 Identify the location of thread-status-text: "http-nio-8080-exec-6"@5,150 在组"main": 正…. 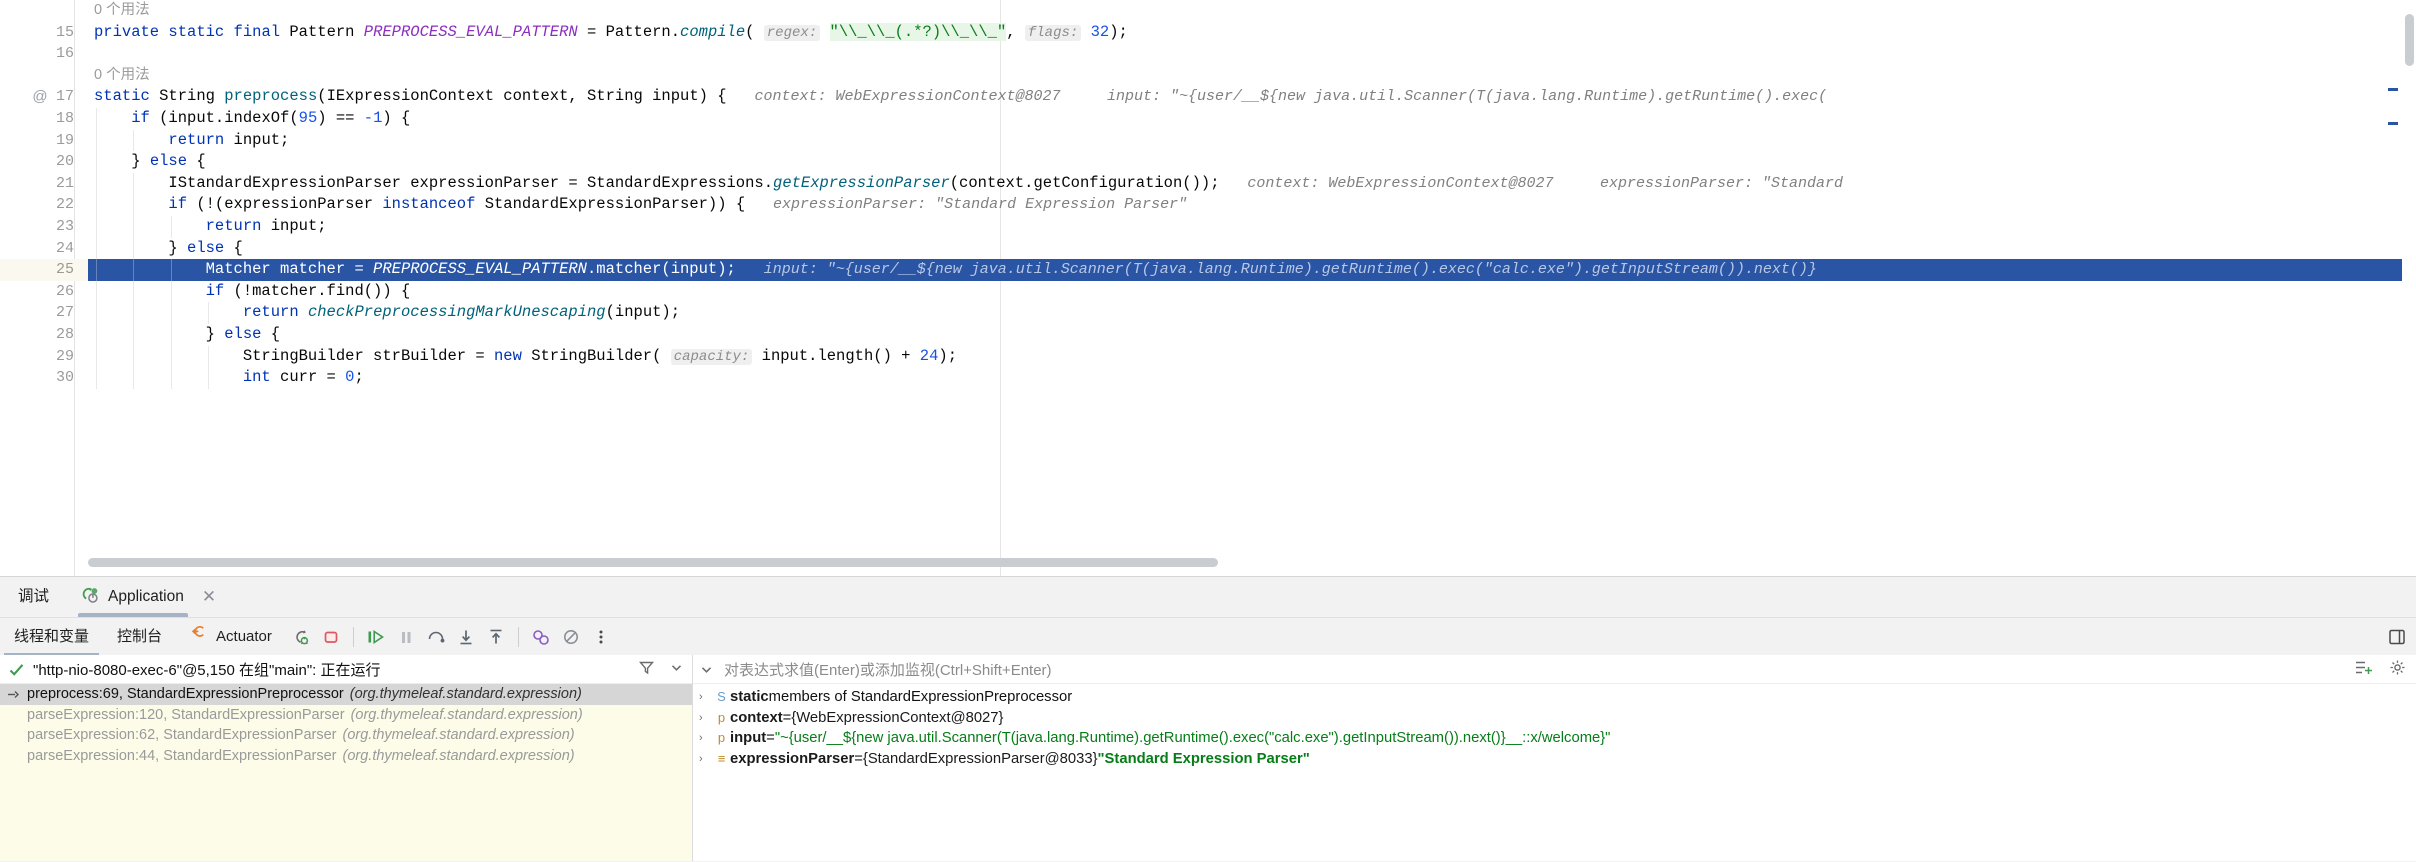
(207, 670).